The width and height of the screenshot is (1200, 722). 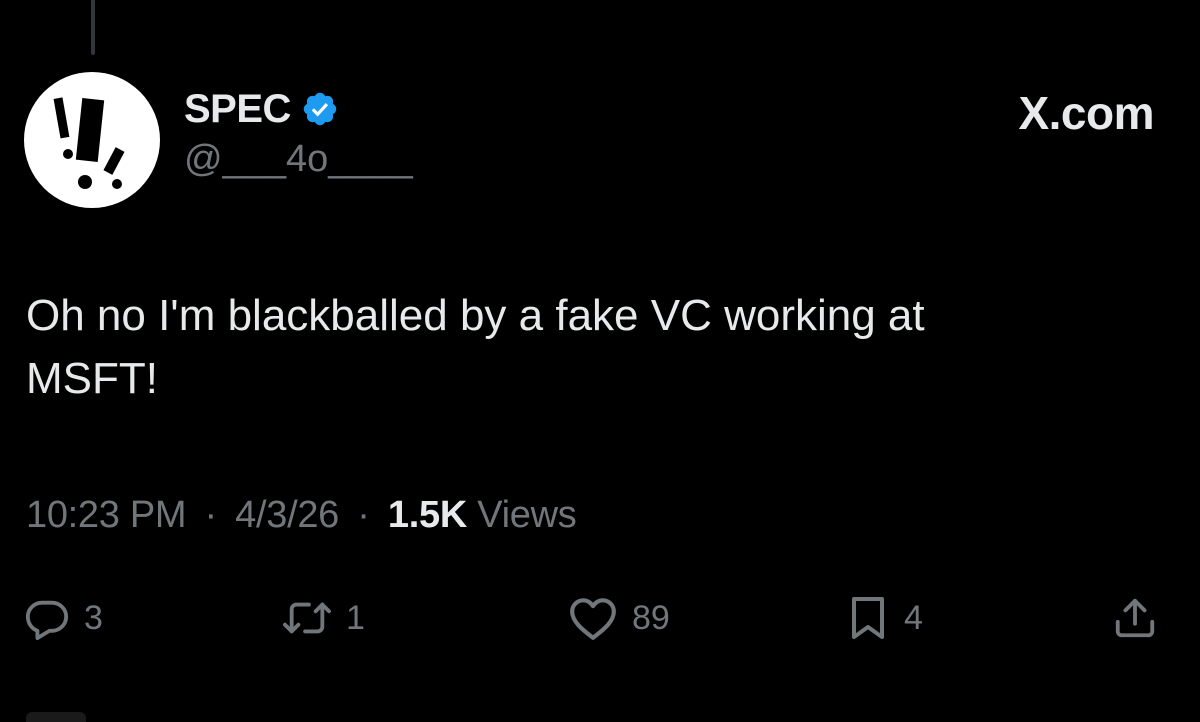 What do you see at coordinates (56, 717) in the screenshot?
I see `next-item-edge` at bounding box center [56, 717].